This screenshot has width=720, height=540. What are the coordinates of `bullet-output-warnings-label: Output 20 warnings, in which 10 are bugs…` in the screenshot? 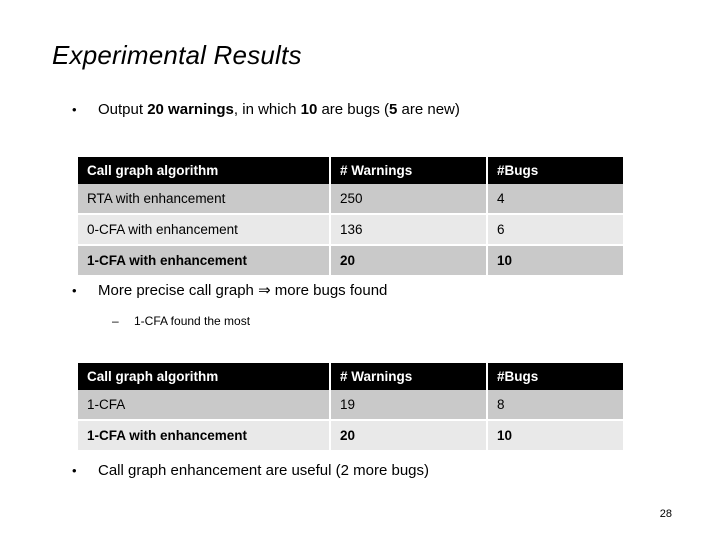 It's located at (279, 109).